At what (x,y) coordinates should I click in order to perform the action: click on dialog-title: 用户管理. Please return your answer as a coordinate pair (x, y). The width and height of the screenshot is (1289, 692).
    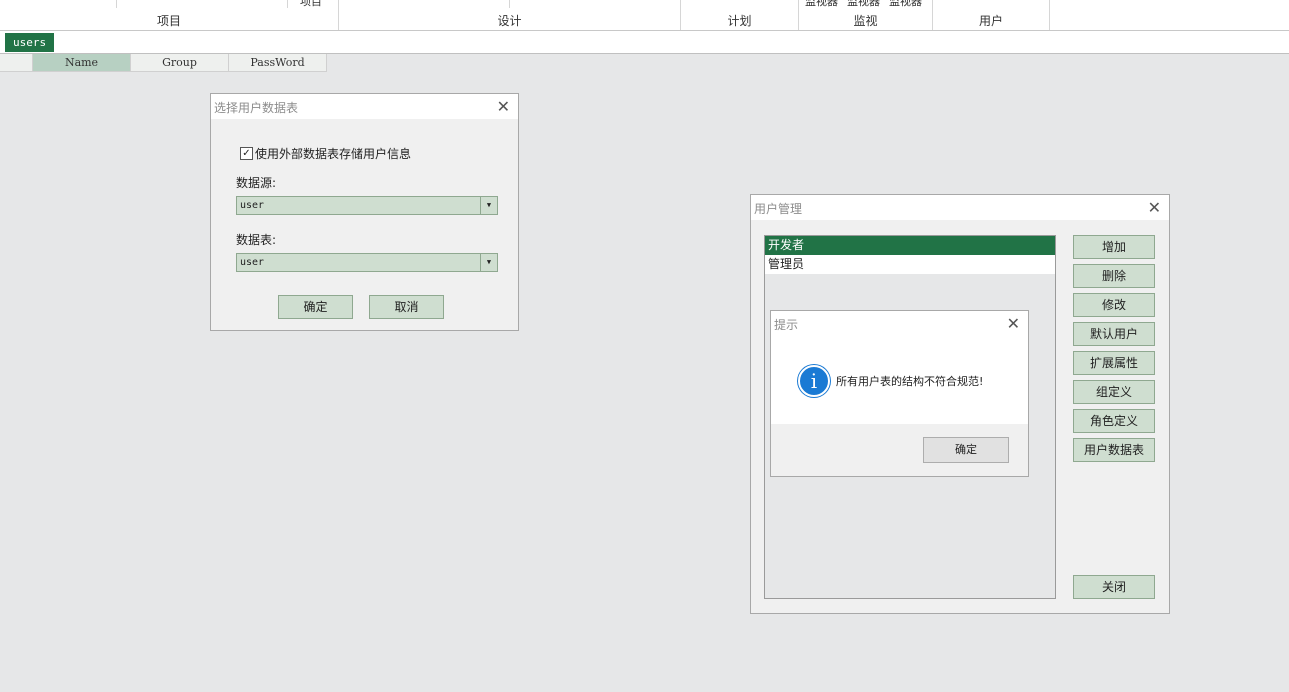
    Looking at the image, I should click on (778, 209).